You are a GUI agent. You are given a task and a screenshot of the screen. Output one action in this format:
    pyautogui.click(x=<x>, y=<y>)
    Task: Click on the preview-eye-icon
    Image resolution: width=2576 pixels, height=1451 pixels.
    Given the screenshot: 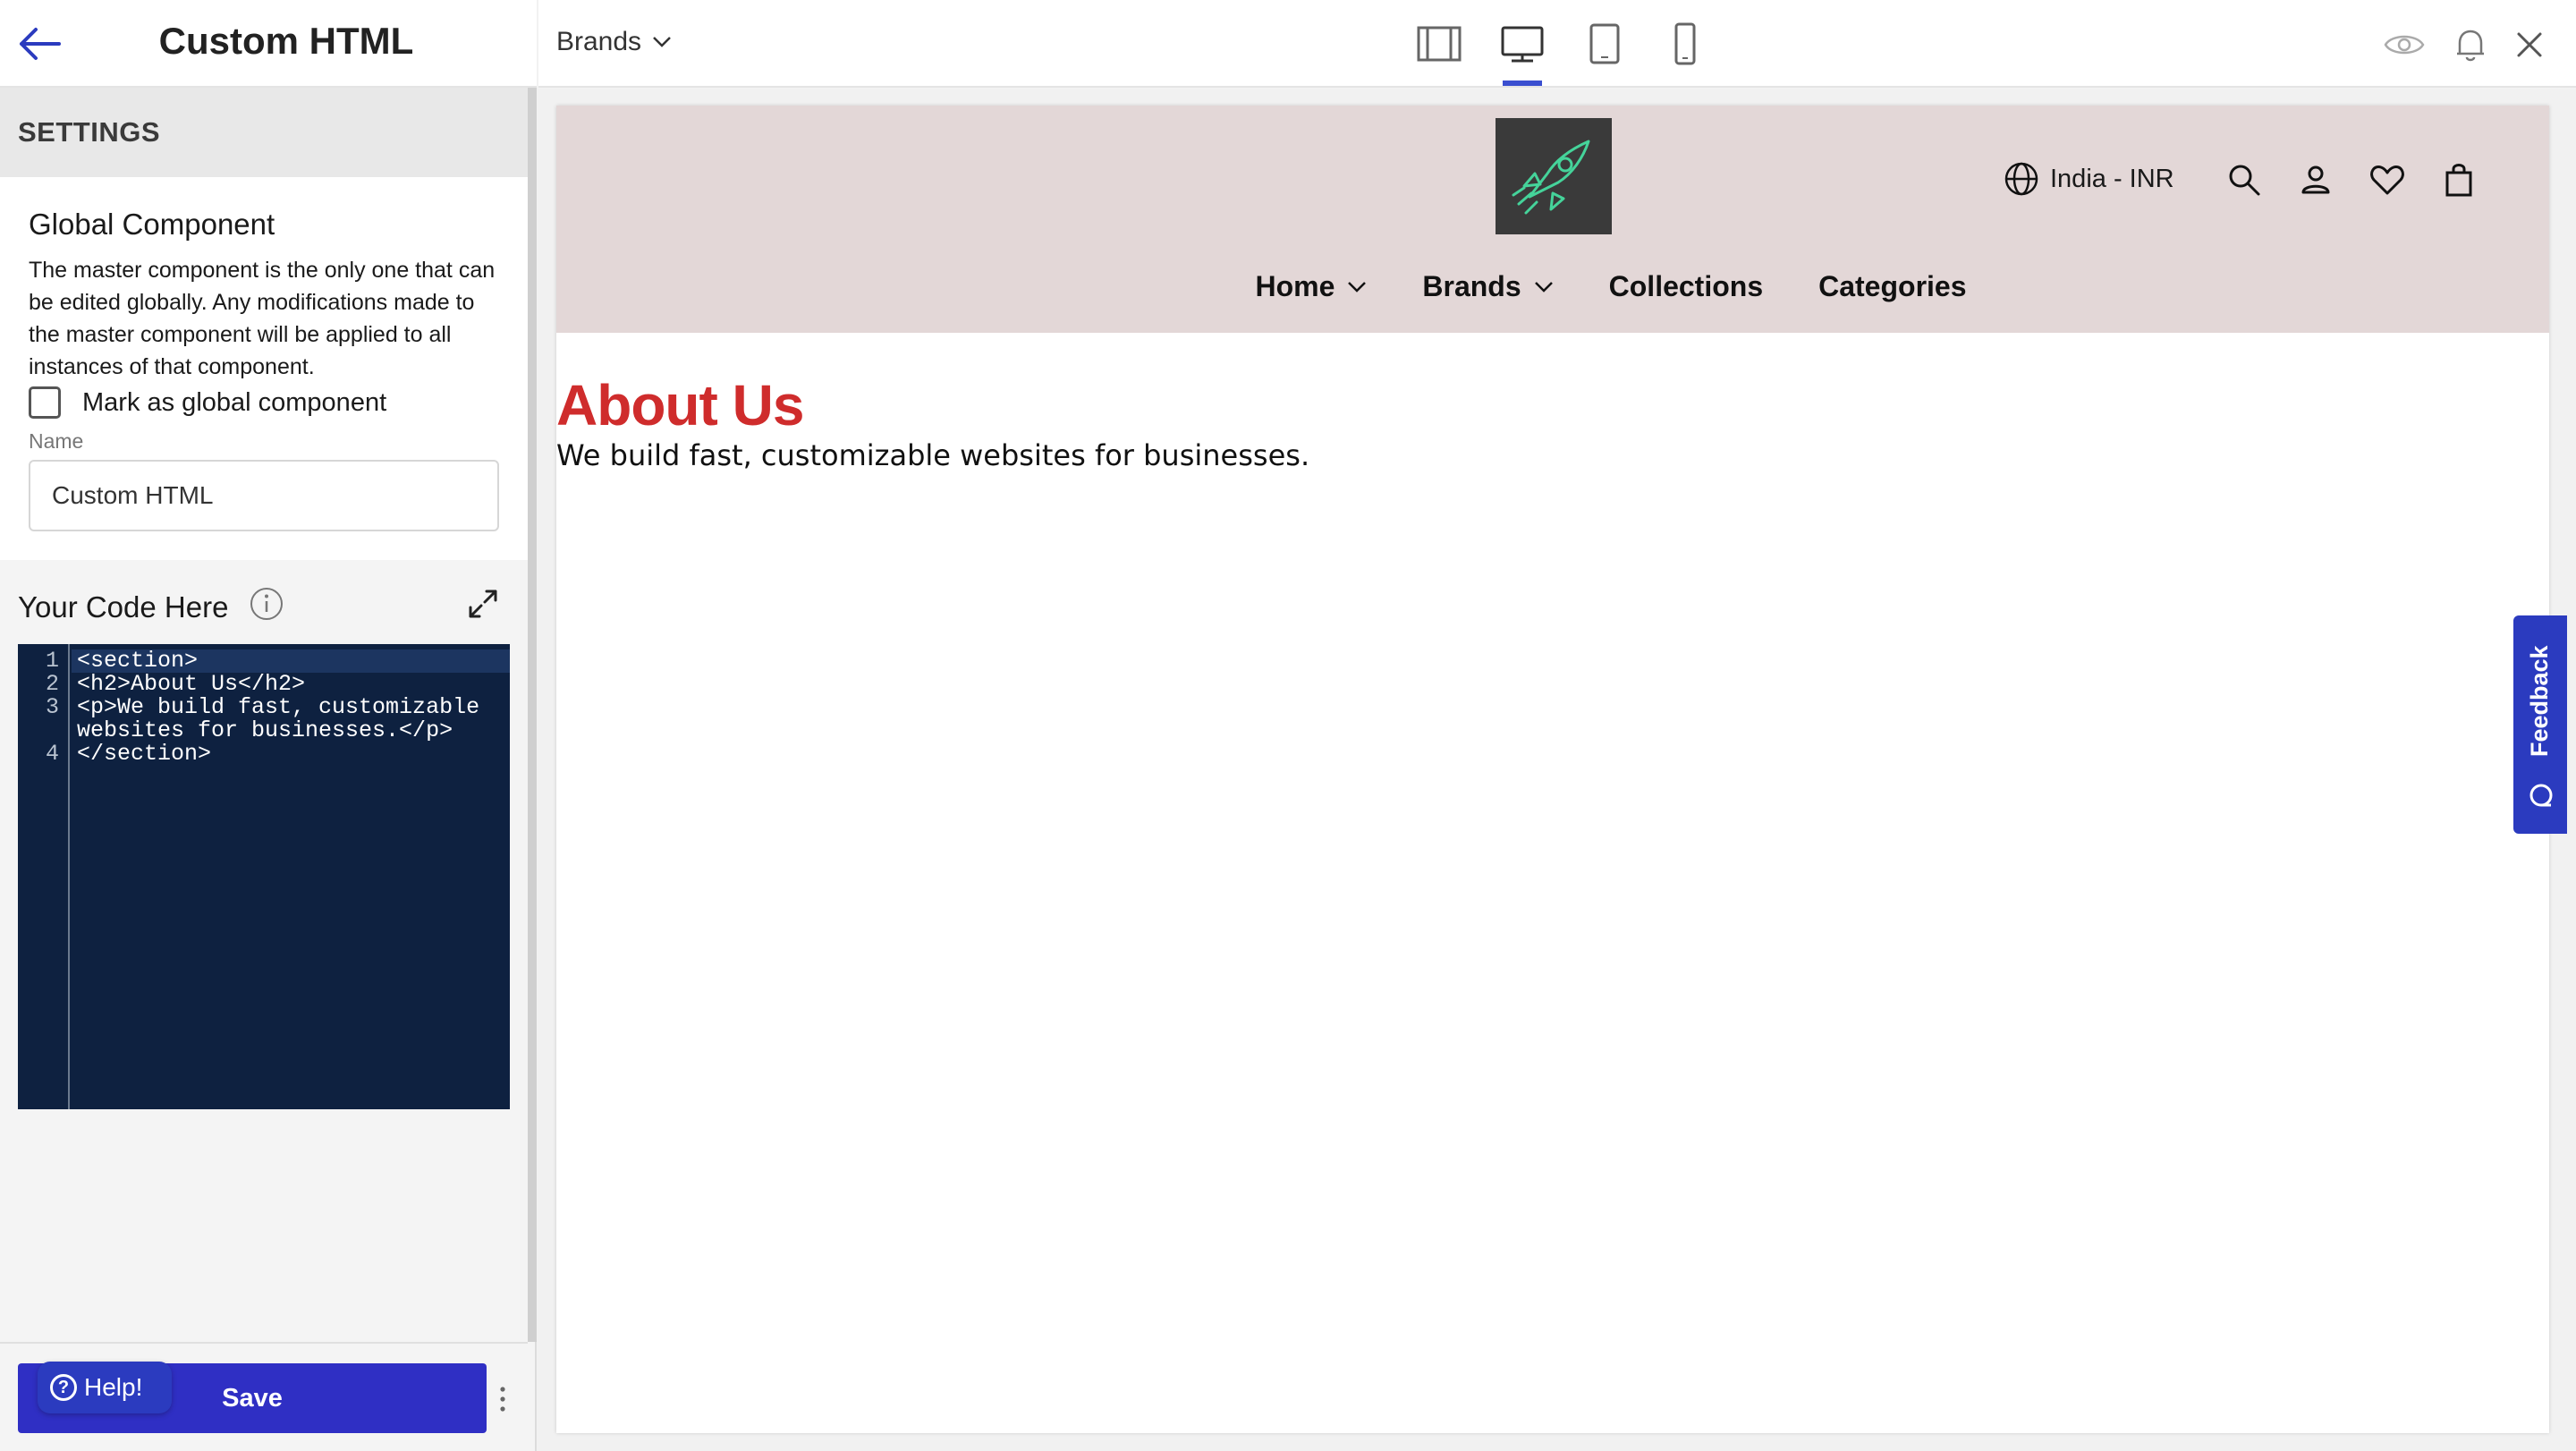 What is the action you would take?
    pyautogui.click(x=2404, y=44)
    